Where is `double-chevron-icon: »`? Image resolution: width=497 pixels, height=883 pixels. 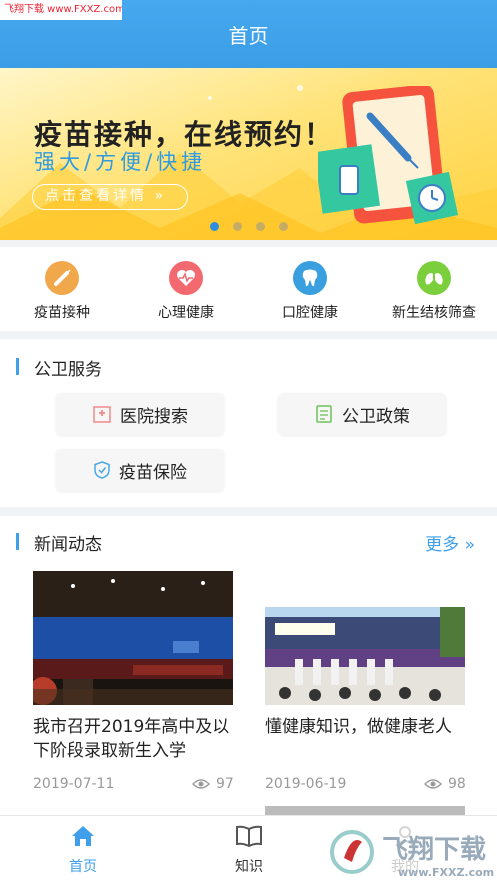
double-chevron-icon: » is located at coordinates (160, 196).